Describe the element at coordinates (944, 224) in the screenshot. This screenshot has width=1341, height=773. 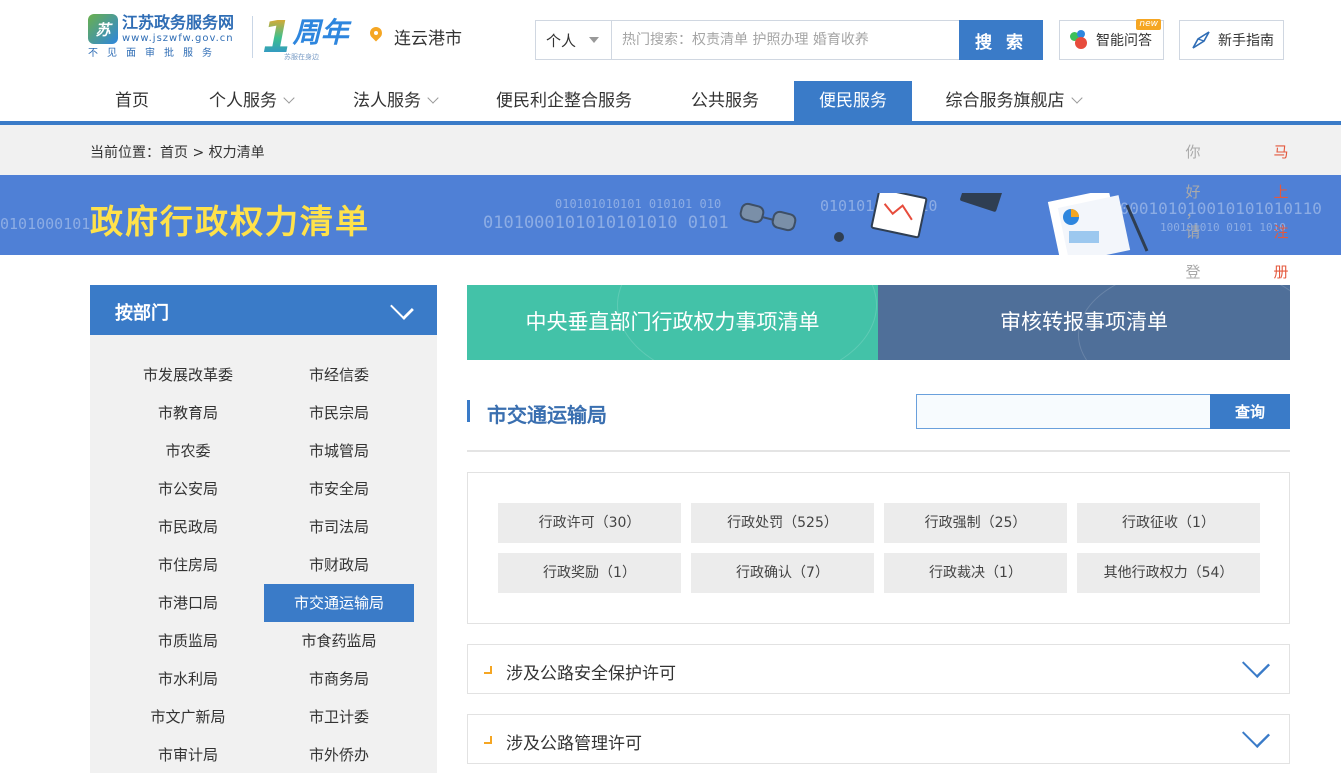
I see `office-illustration` at that location.